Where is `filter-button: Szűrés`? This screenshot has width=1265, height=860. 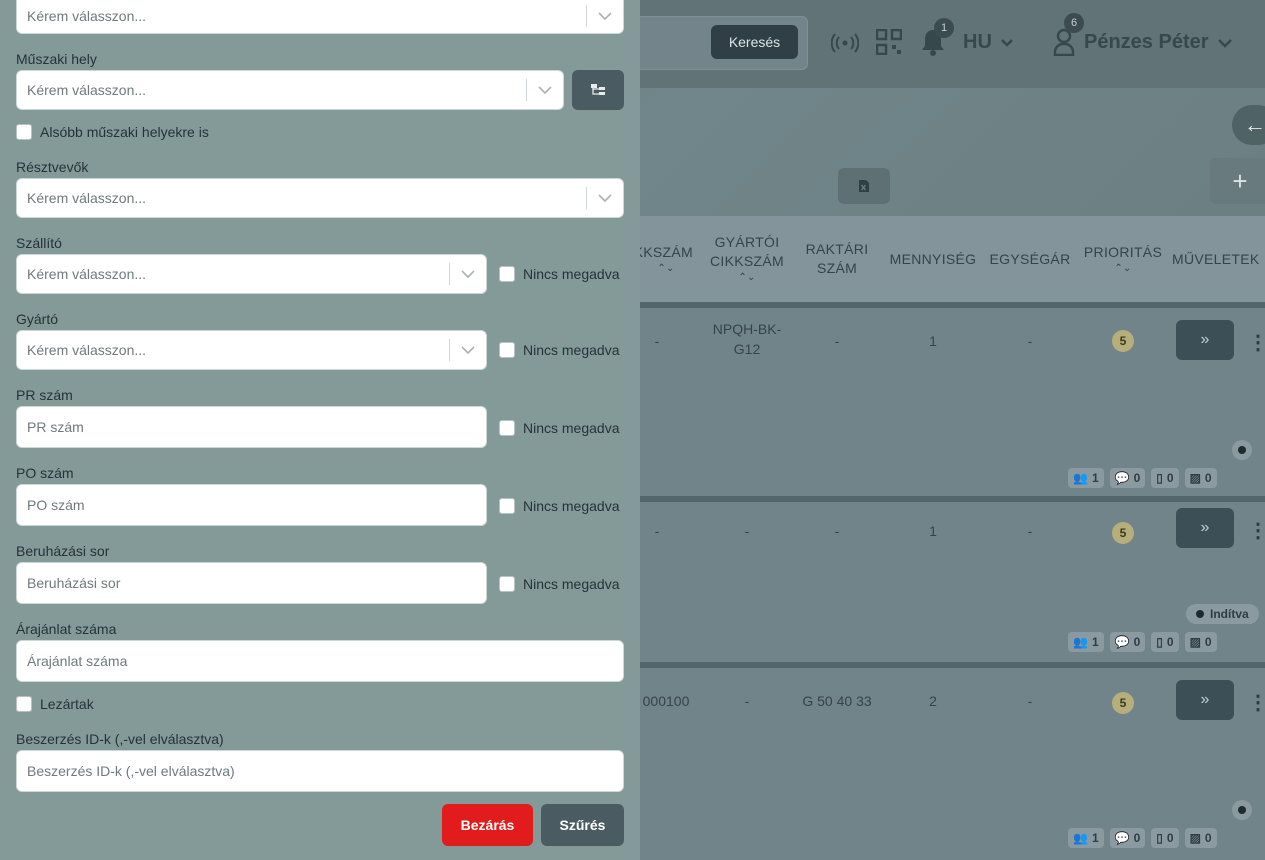
filter-button: Szűrés is located at coordinates (582, 825).